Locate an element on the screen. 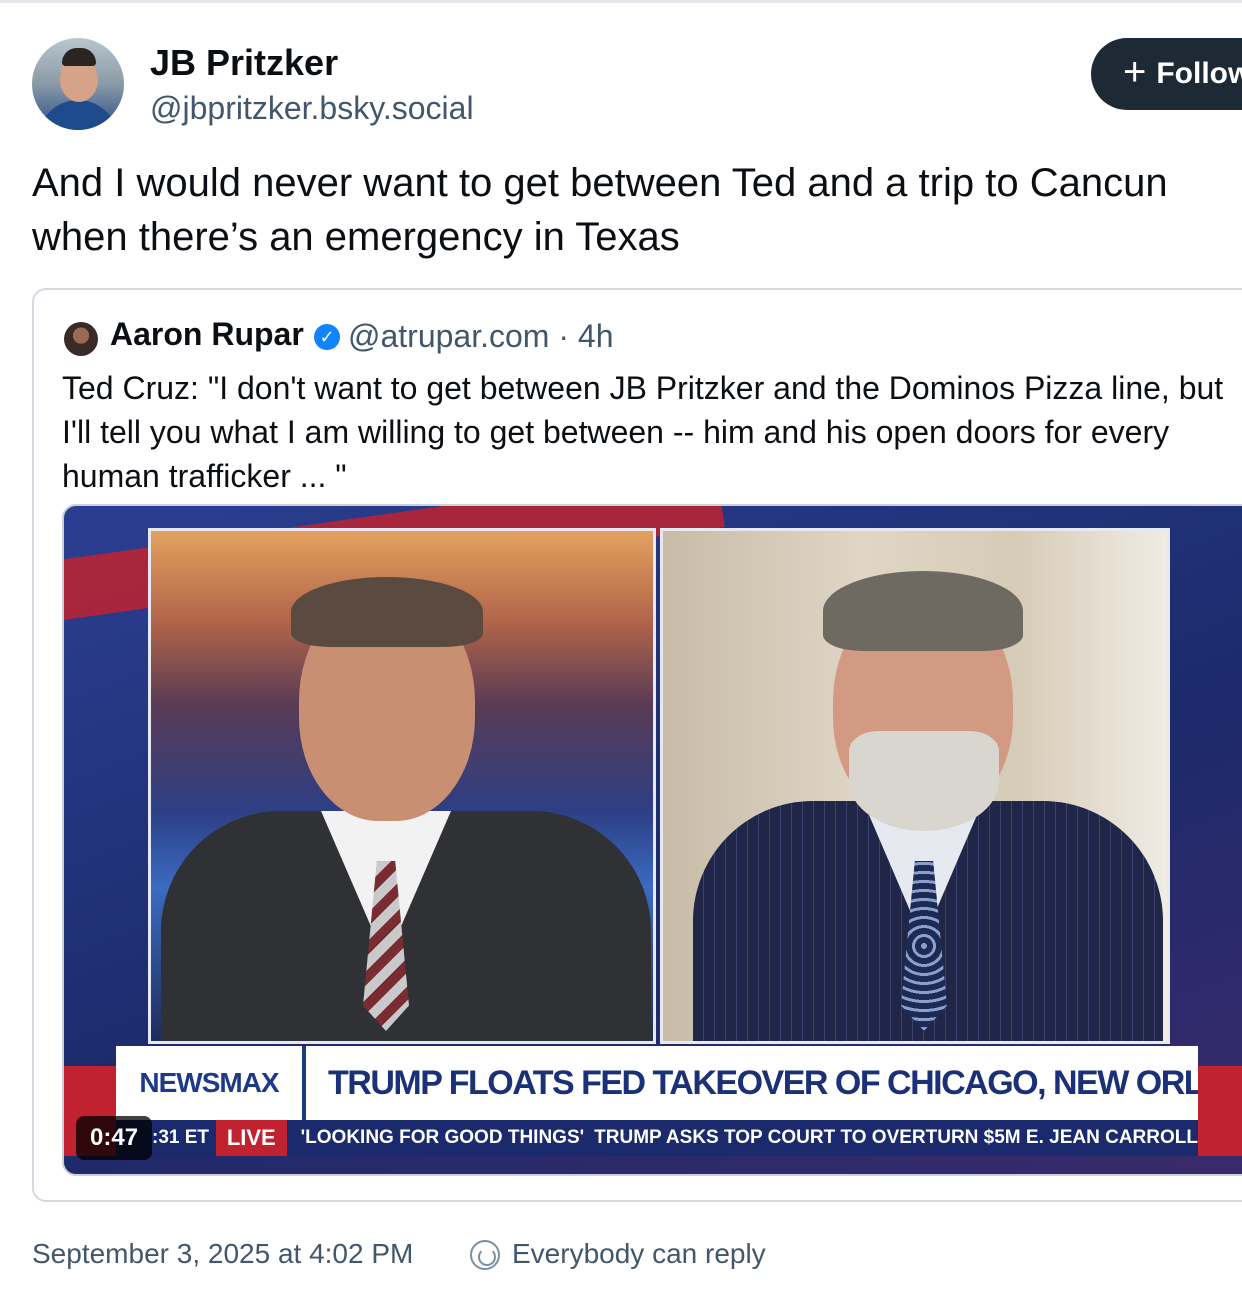 This screenshot has width=1242, height=1300. author-display-name: JB Pritzker is located at coordinates (244, 63).